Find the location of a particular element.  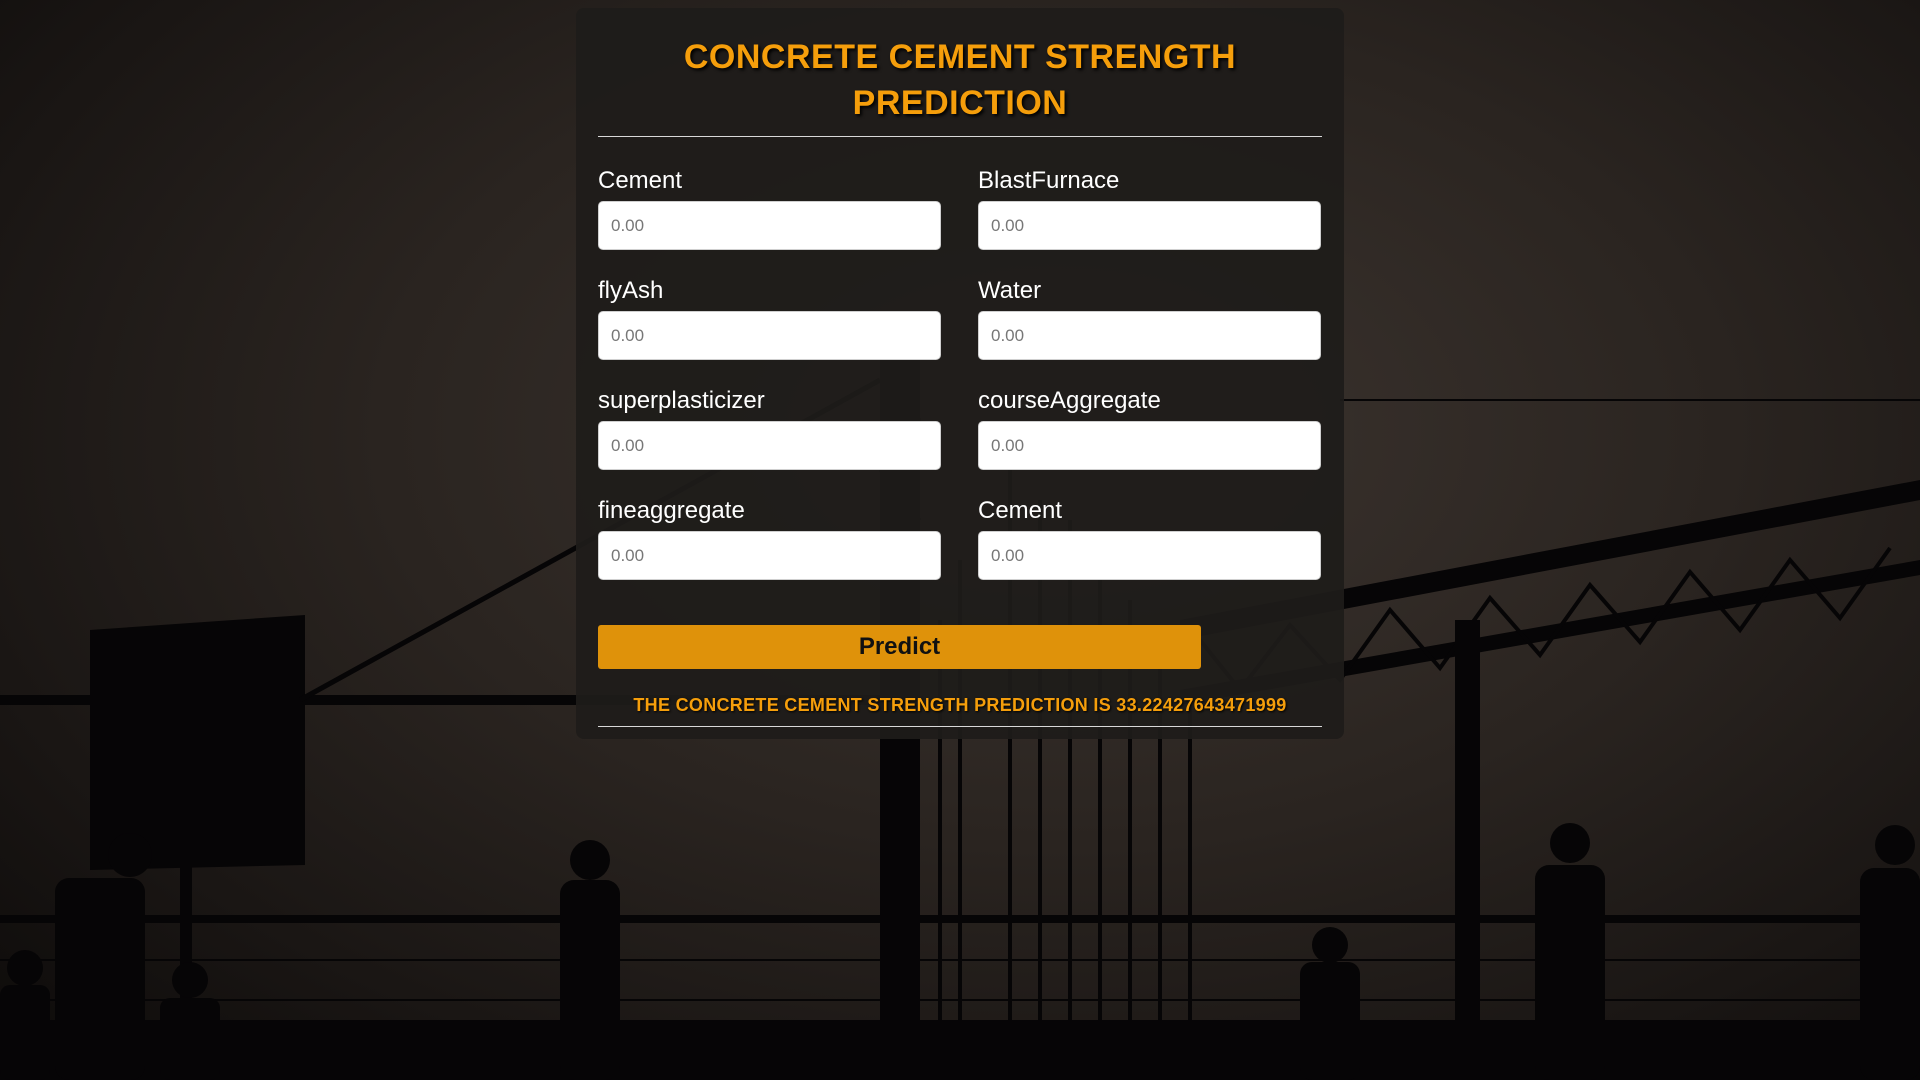

field-label: BlastFurnace is located at coordinates (1049, 180).